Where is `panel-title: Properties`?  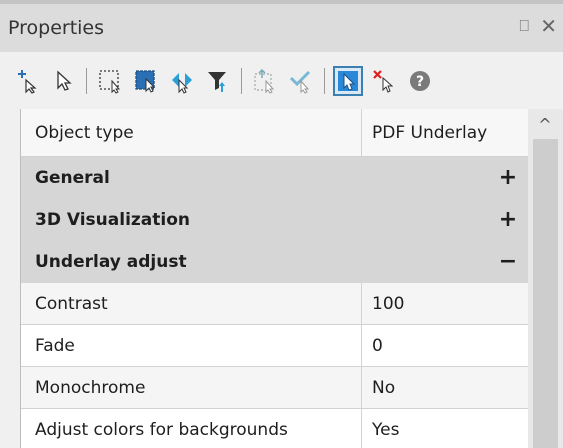 panel-title: Properties is located at coordinates (56, 28).